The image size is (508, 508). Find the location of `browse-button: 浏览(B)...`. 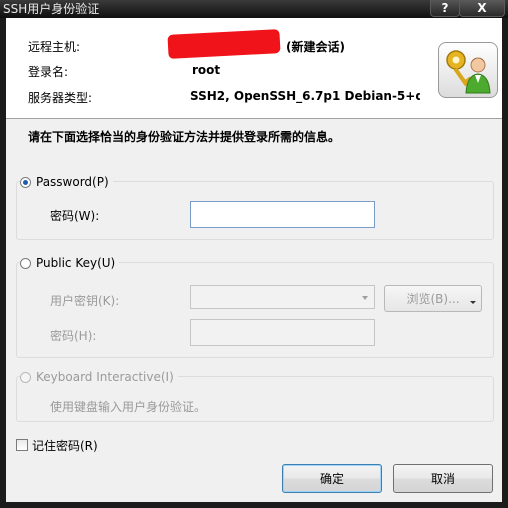

browse-button: 浏览(B)... is located at coordinates (433, 298).